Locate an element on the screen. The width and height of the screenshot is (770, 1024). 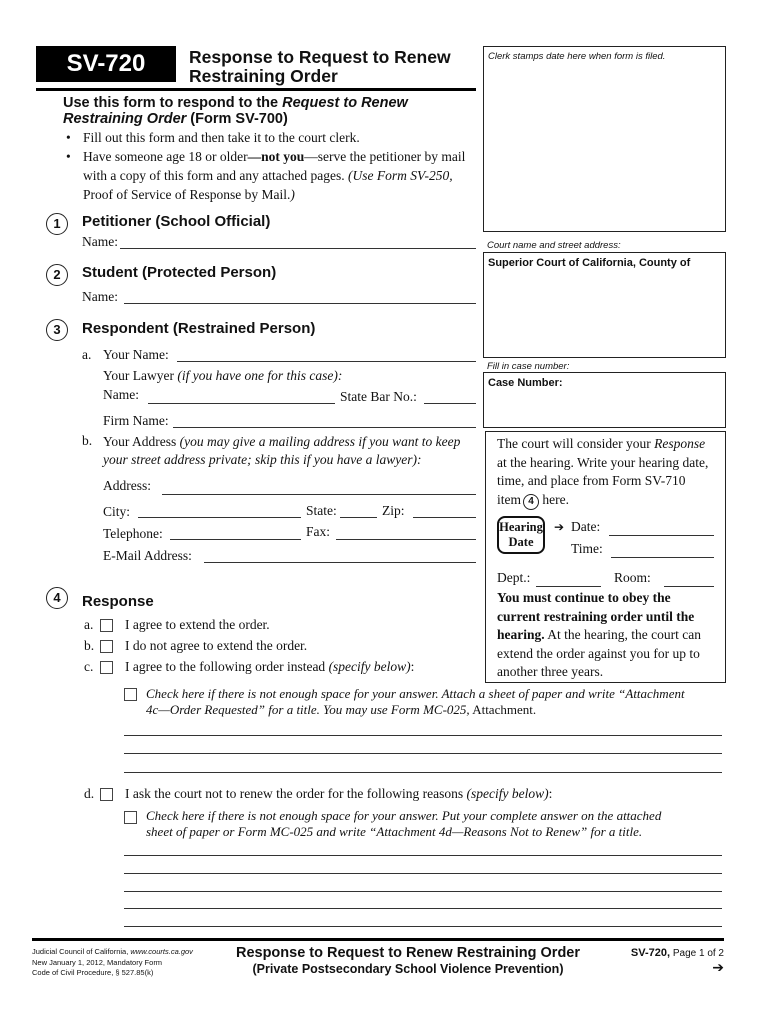
your-name-label: Your Name: is located at coordinates (136, 354).